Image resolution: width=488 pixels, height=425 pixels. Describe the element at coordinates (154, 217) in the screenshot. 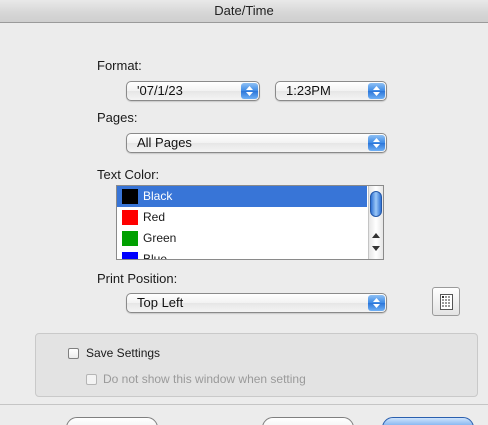

I see `list-item-label: Red` at that location.